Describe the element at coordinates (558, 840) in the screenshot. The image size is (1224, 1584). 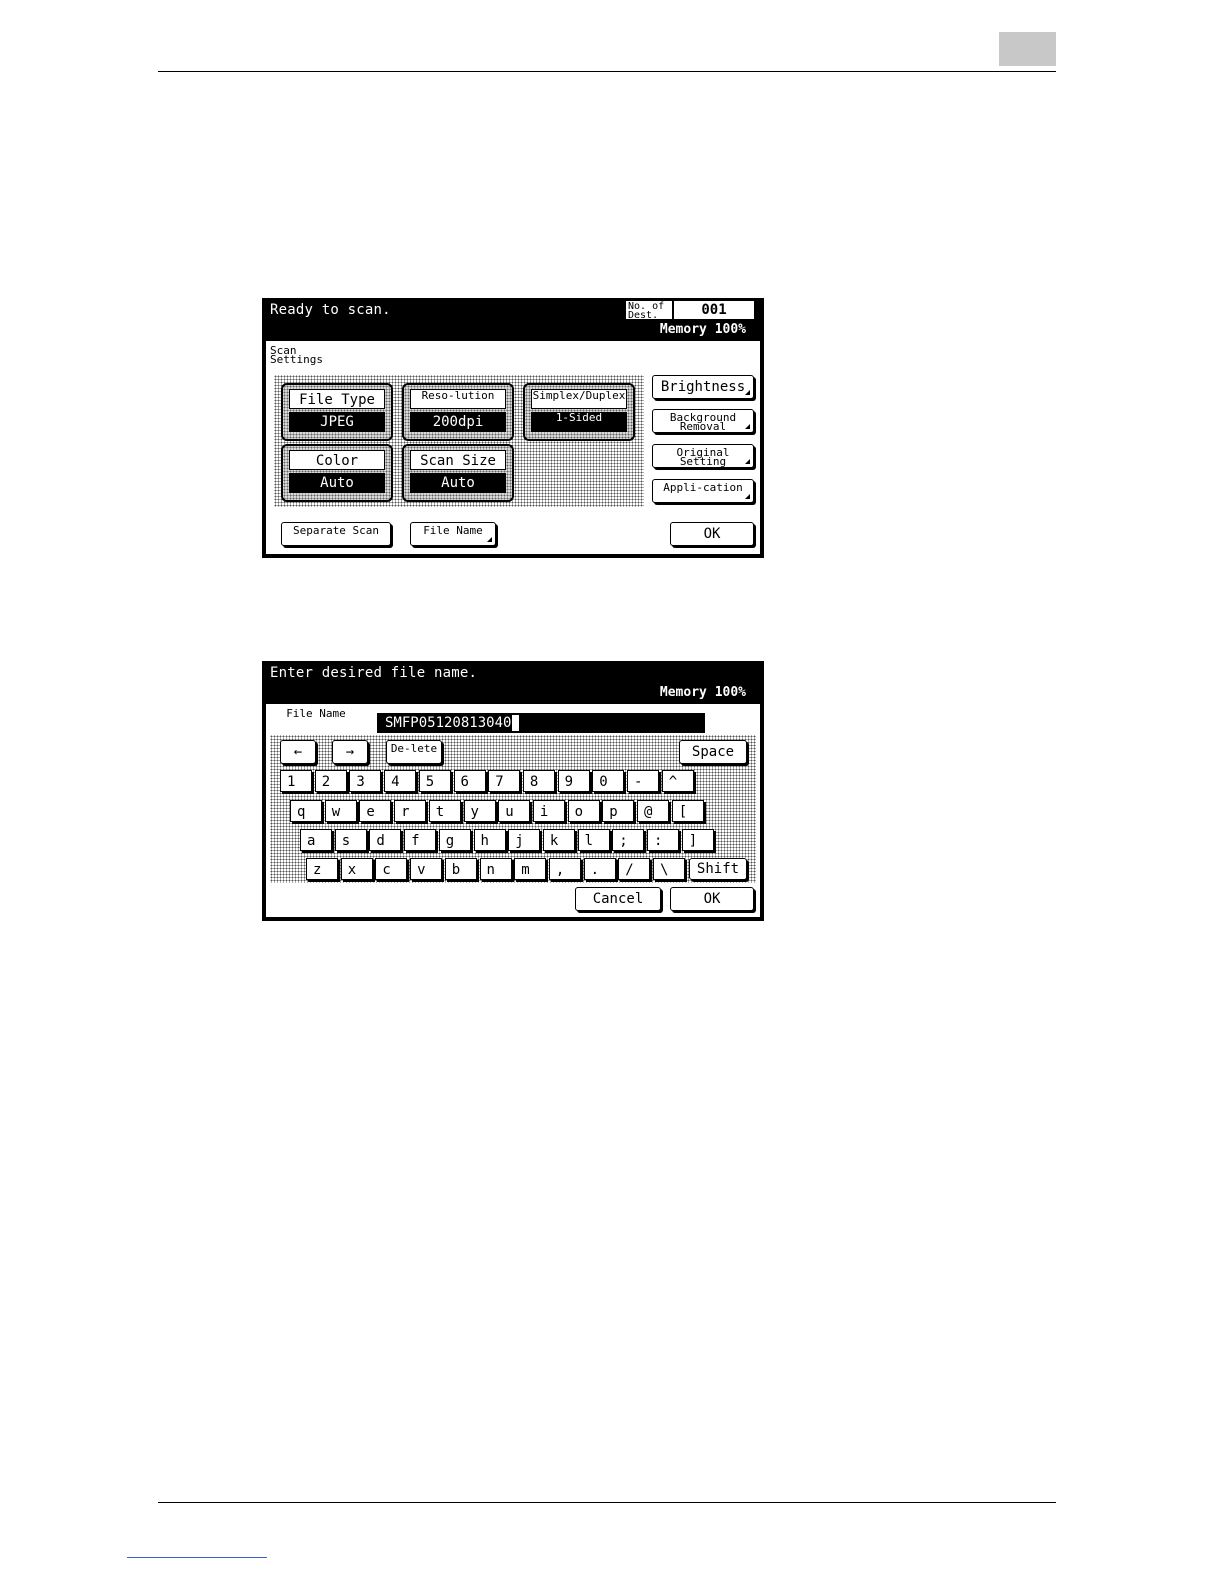
I see `key: k` at that location.